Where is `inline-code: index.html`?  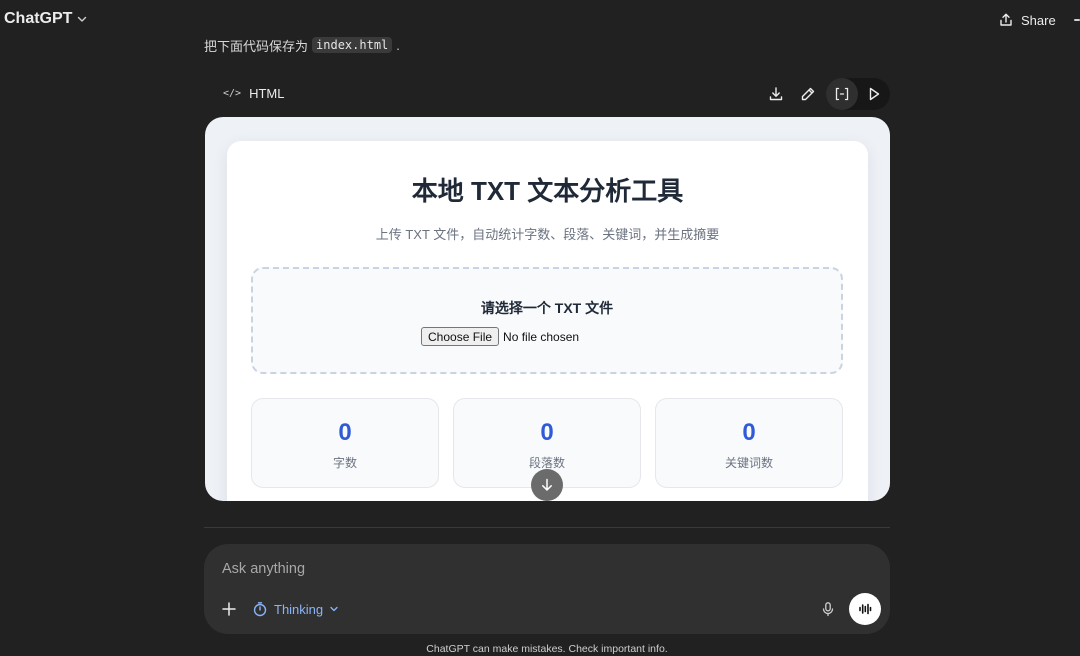
inline-code: index.html is located at coordinates (352, 45).